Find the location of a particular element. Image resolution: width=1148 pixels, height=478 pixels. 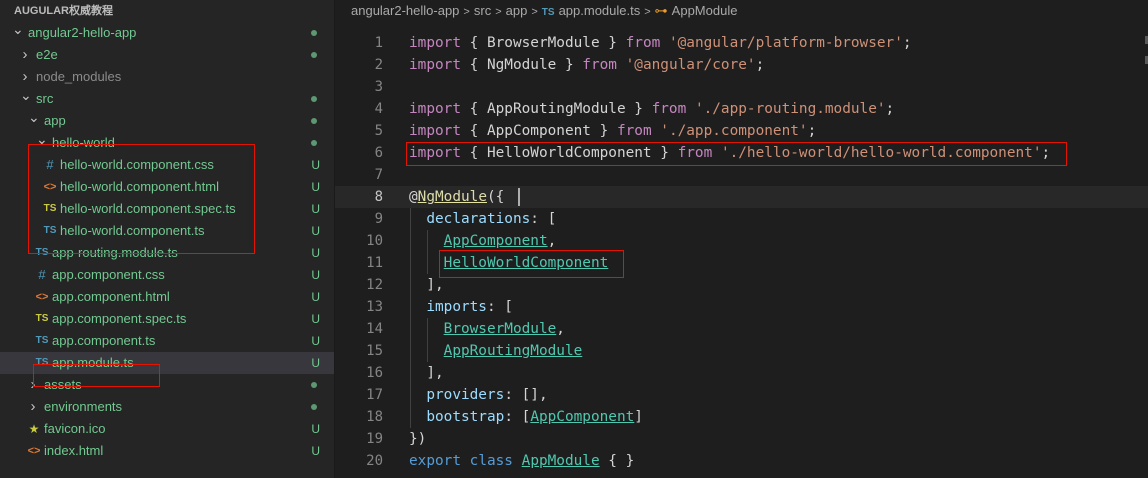

tree-item: <> index.html U is located at coordinates (167, 451).